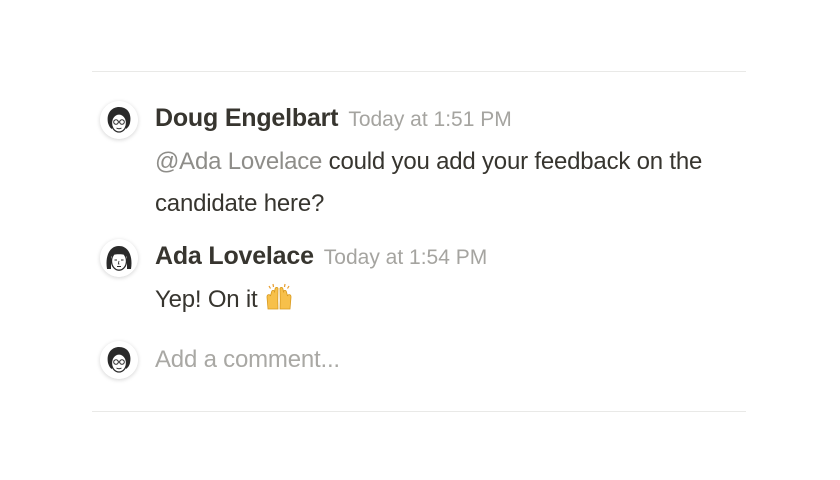 The height and width of the screenshot is (480, 840). Describe the element at coordinates (429, 119) in the screenshot. I see `comment-timestamp: Today at 1:51 PM` at that location.